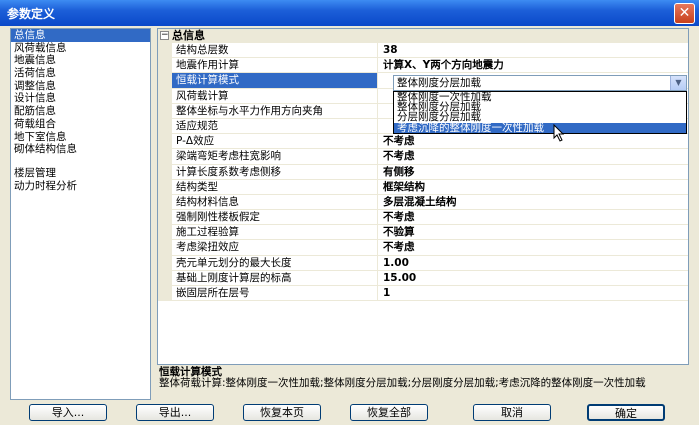 The width and height of the screenshot is (699, 425). I want to click on restore-page-button: 恢复本页, so click(282, 412).